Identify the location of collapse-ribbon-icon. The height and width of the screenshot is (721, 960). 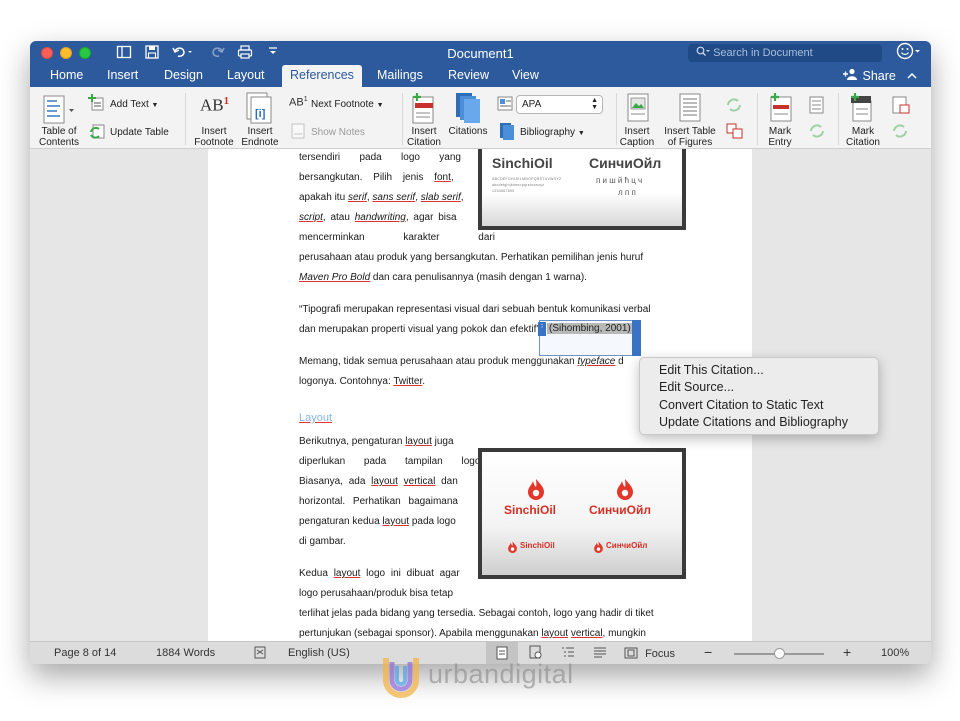
(912, 76).